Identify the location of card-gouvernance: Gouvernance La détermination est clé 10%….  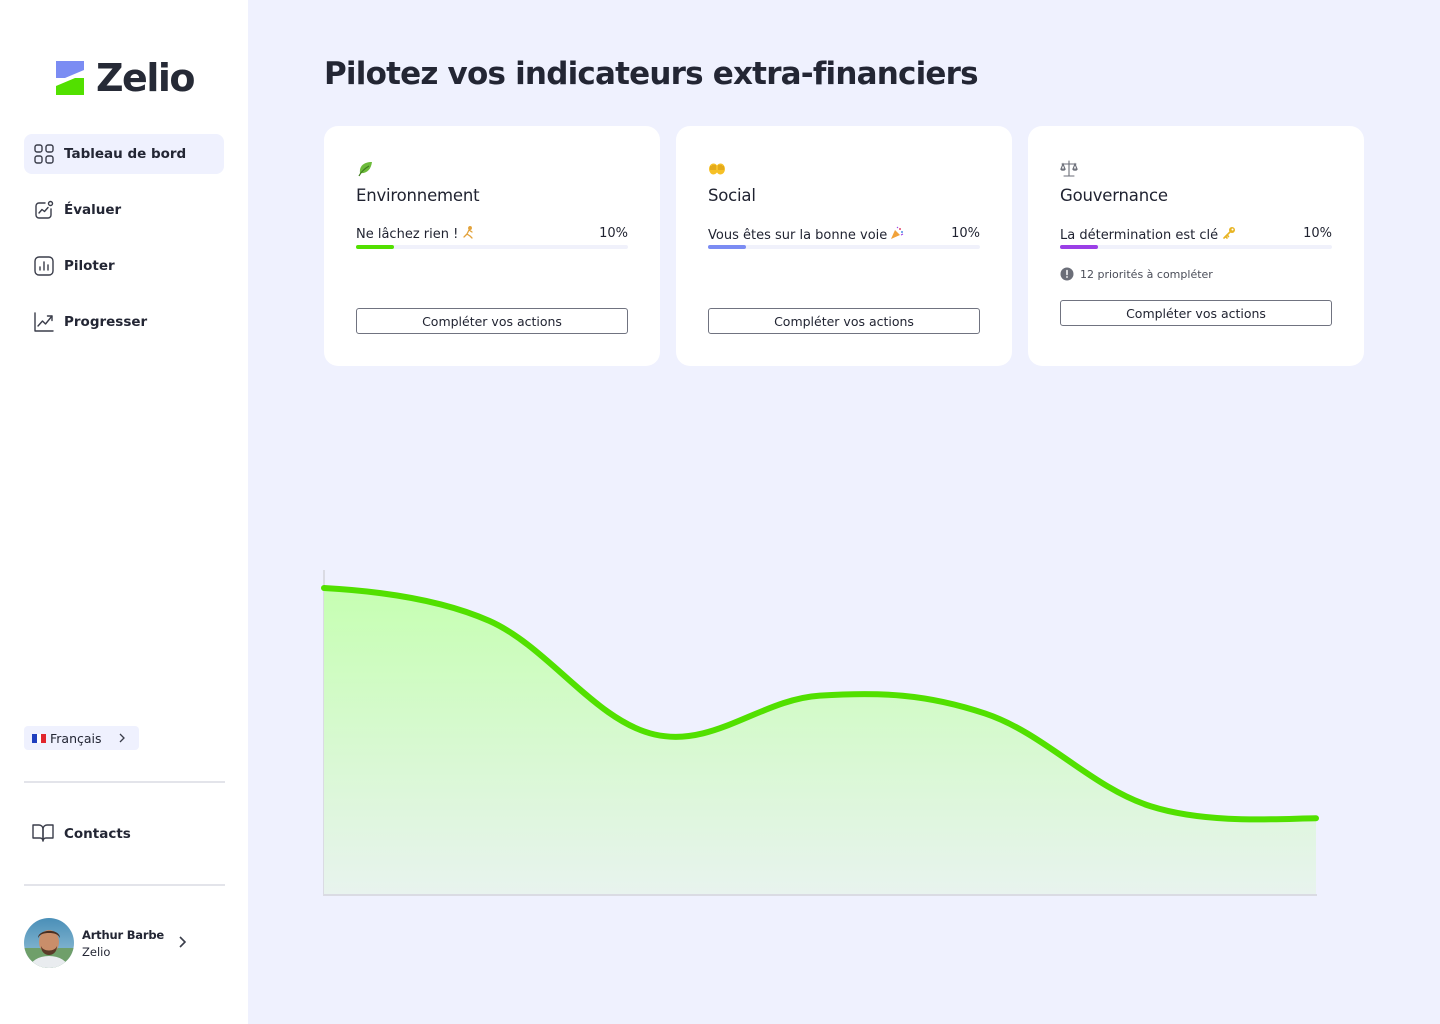
(1196, 246).